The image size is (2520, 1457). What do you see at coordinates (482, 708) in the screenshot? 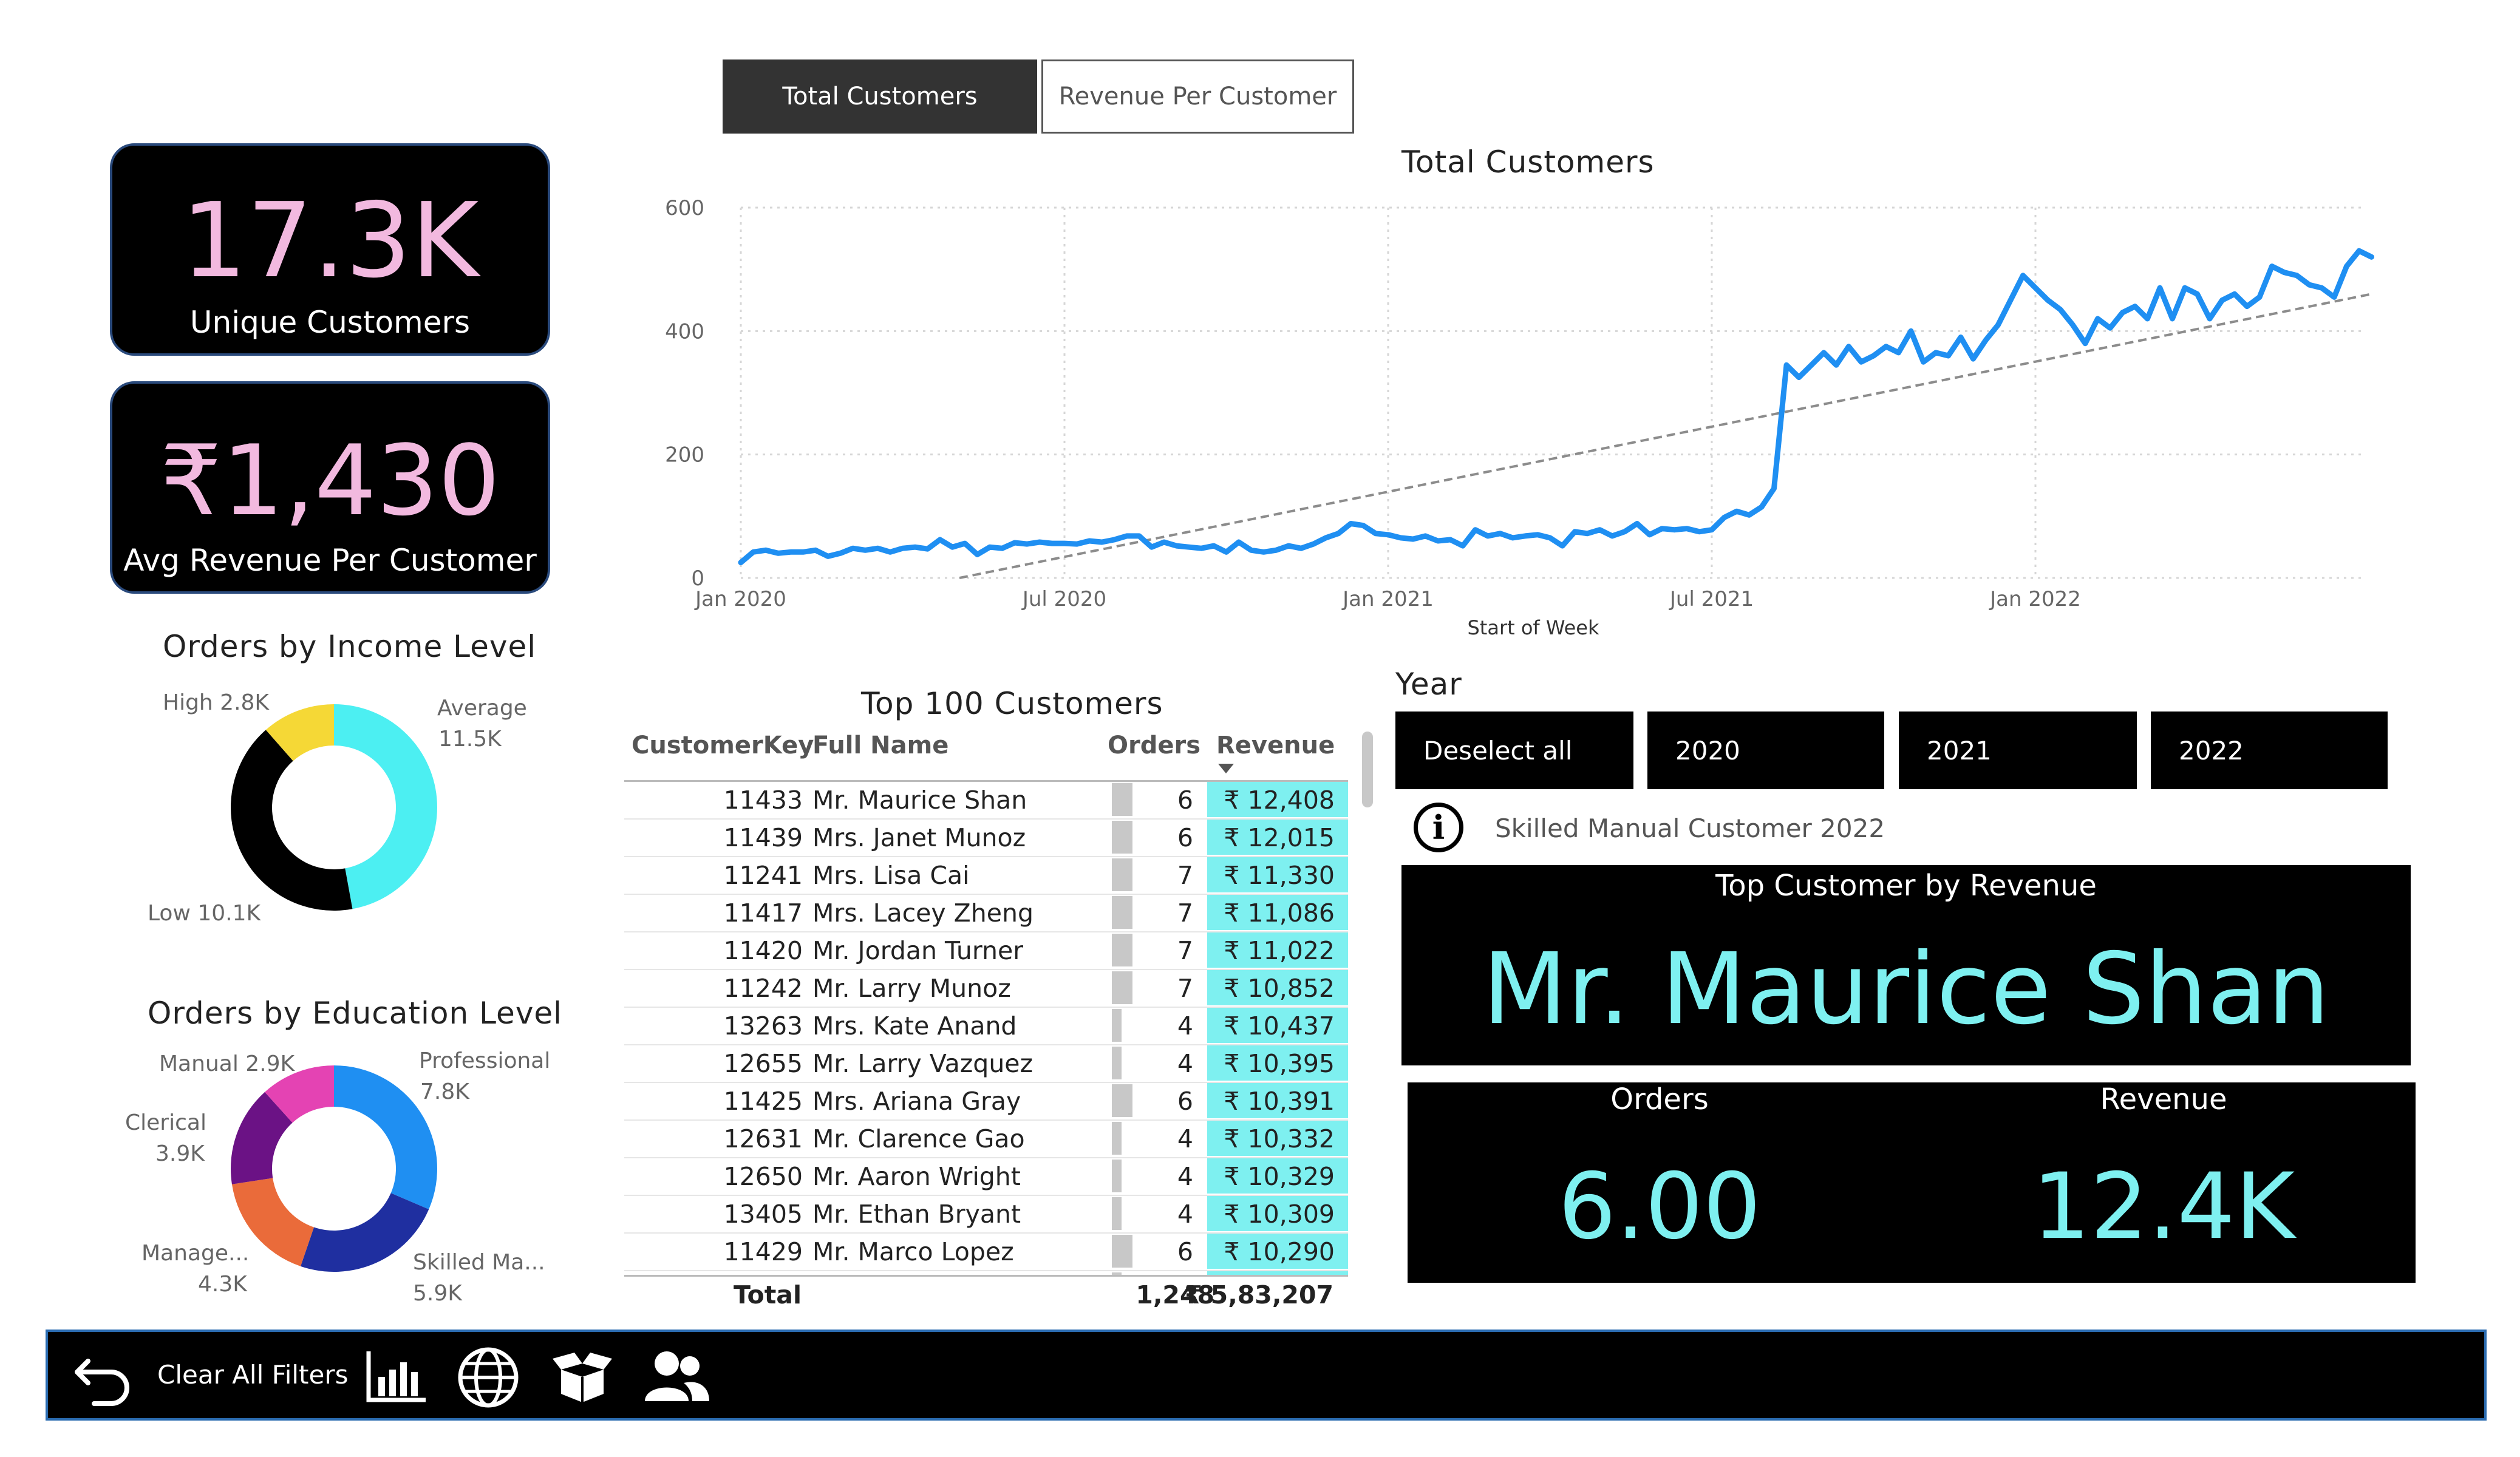
I see `income-label-average: Average` at bounding box center [482, 708].